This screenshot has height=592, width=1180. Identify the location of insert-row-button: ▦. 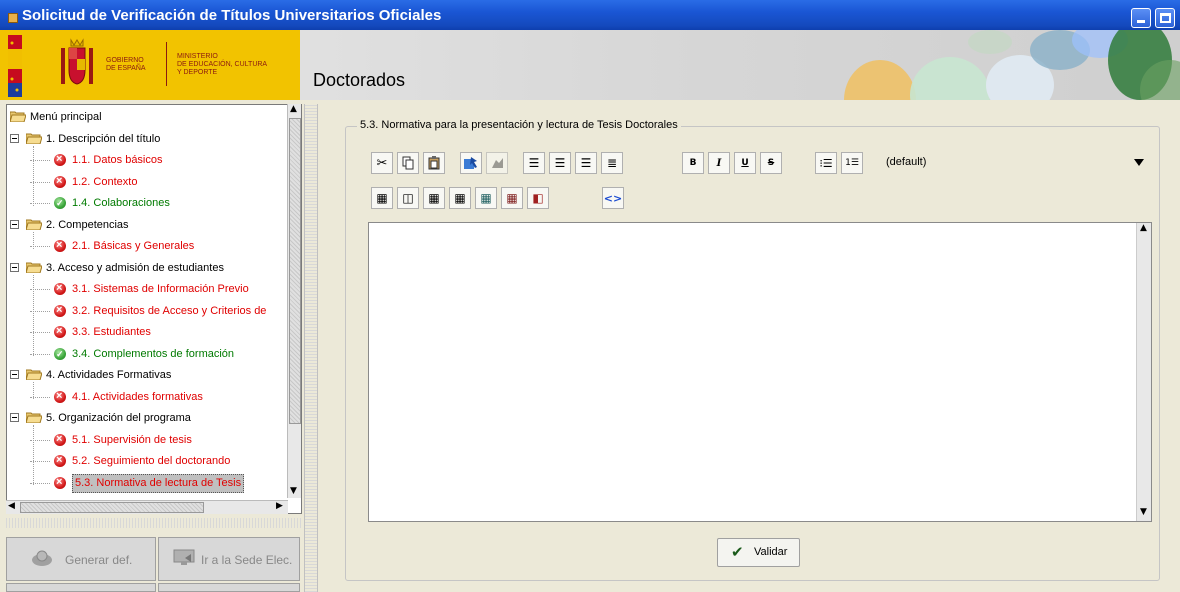
(434, 198).